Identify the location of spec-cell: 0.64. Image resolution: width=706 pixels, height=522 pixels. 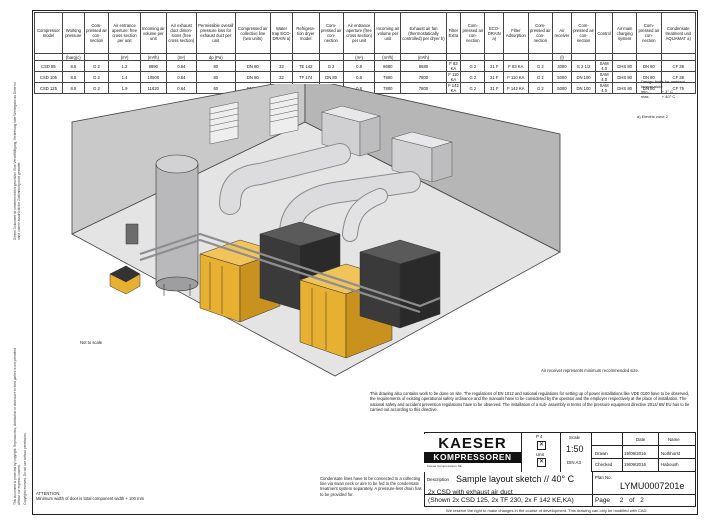
(181, 77).